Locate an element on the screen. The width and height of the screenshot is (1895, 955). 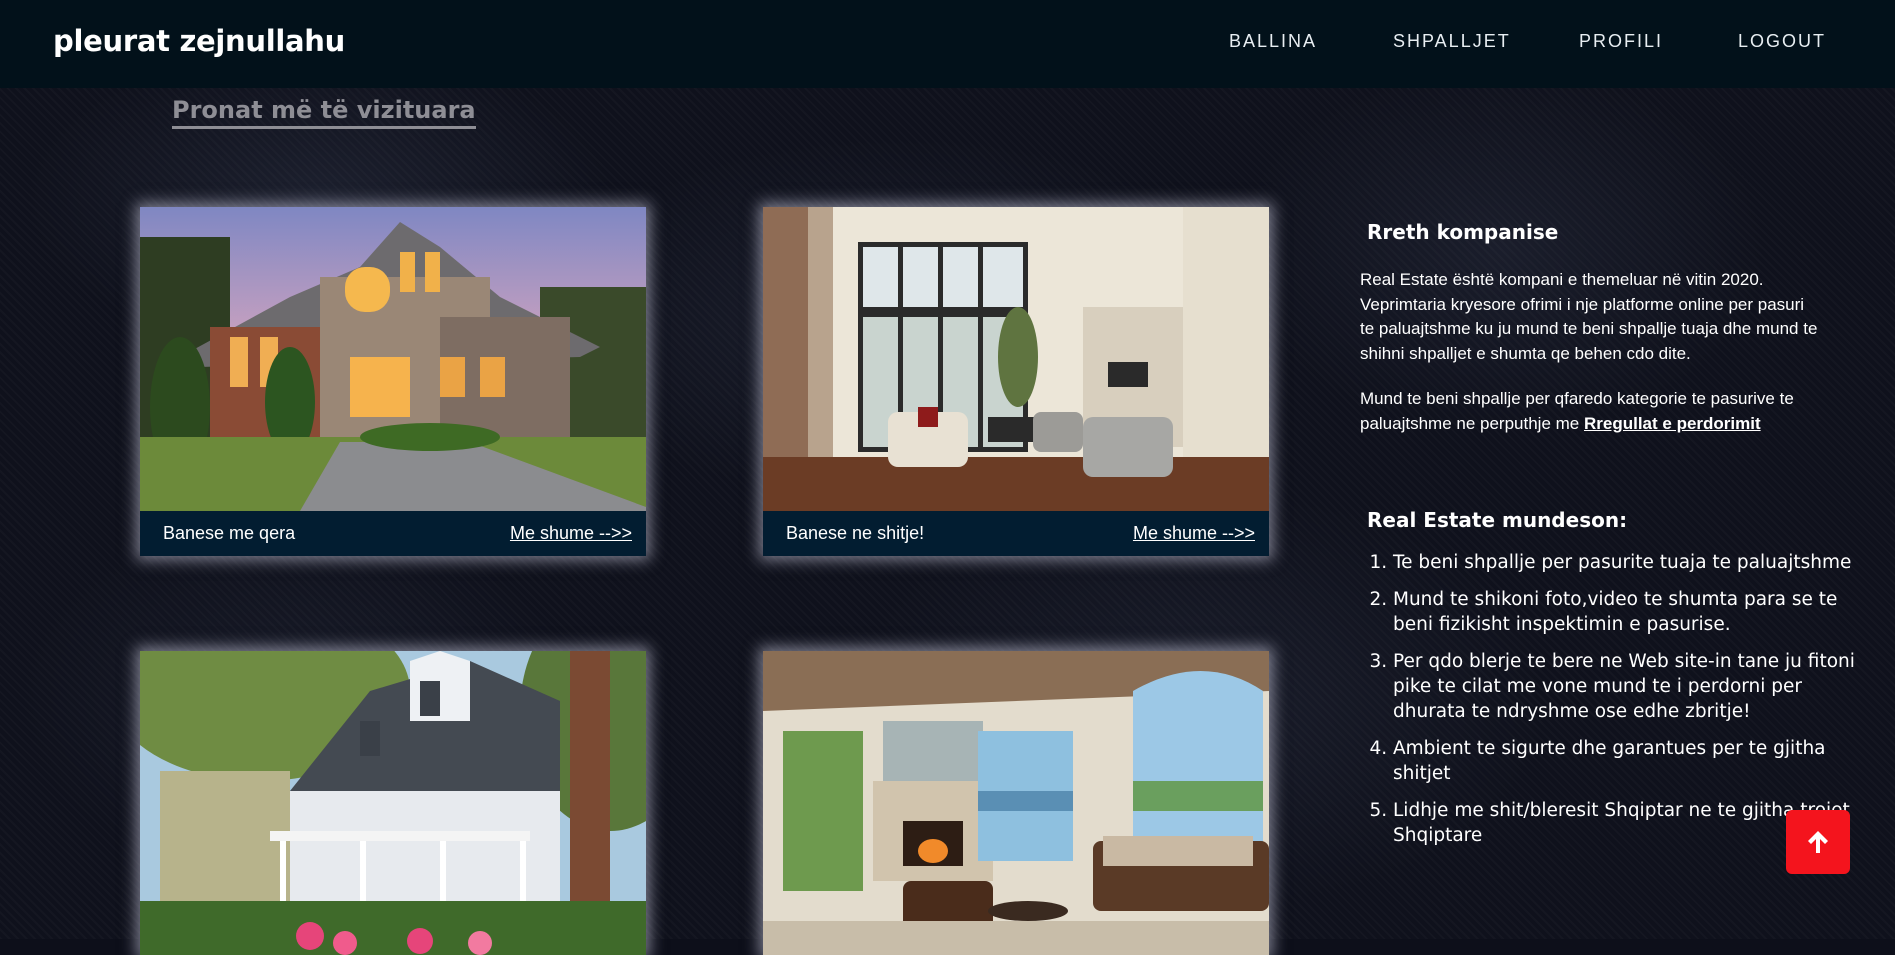
card-label: Banese me qera is located at coordinates (229, 533).